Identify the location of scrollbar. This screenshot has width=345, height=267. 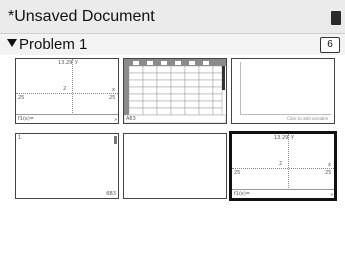
(115, 140).